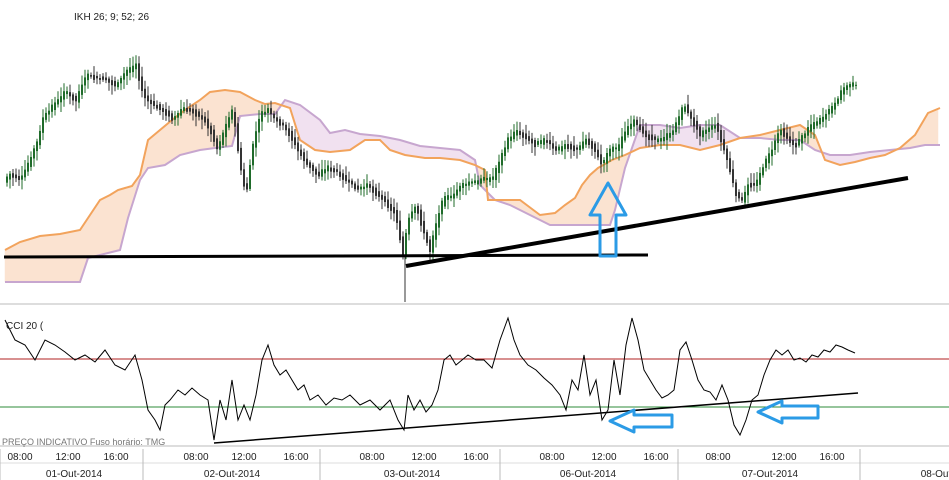  I want to click on date-tick-label: 08-Out, so click(935, 474).